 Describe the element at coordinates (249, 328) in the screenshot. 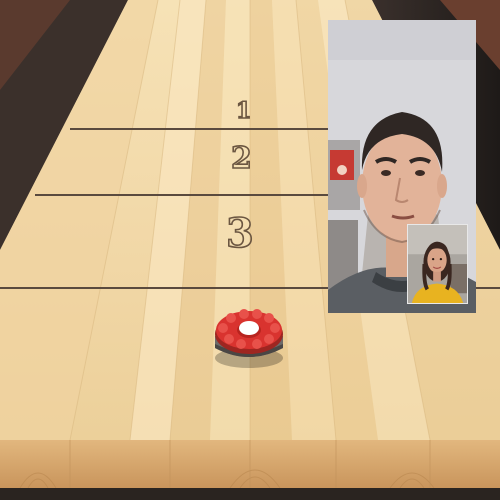

I see `puck-center` at that location.